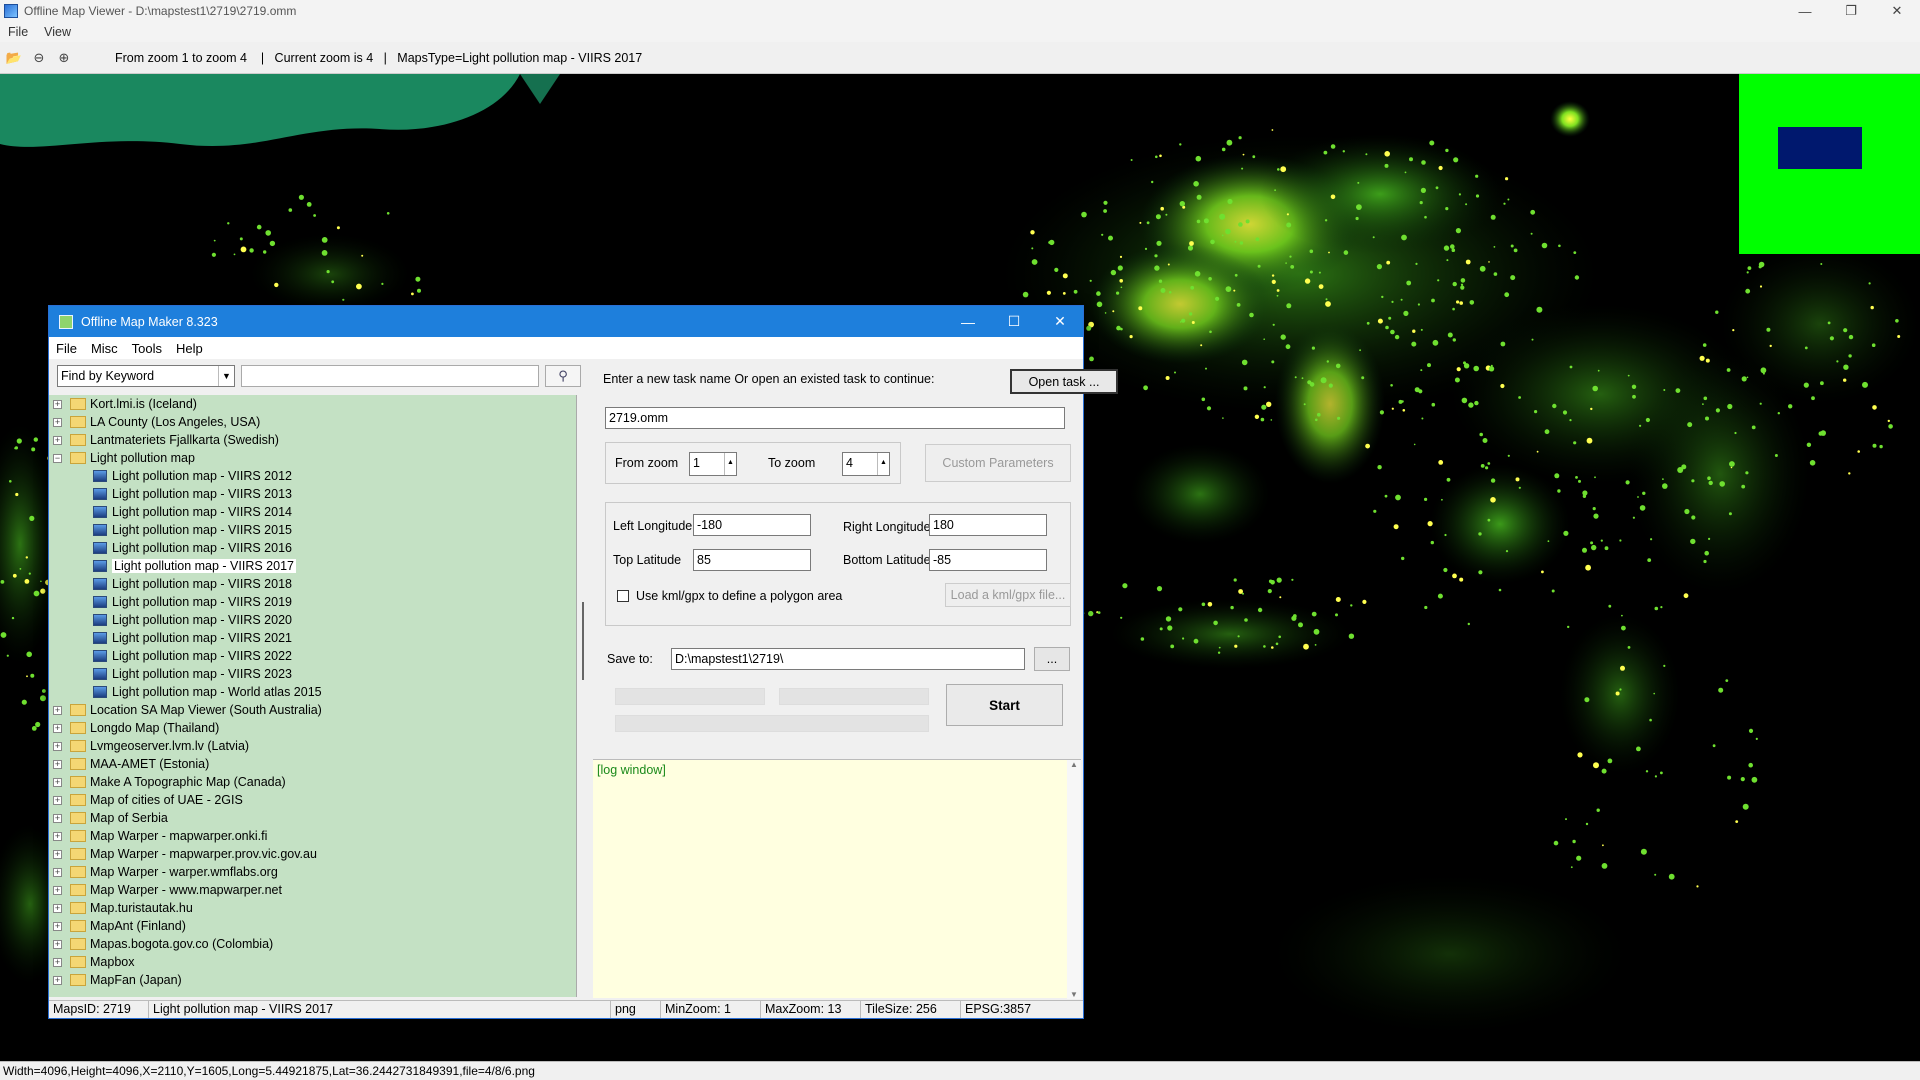 The height and width of the screenshot is (1080, 1920). What do you see at coordinates (312, 692) in the screenshot?
I see `tree-item: Light pollution map - World atlas 2015` at bounding box center [312, 692].